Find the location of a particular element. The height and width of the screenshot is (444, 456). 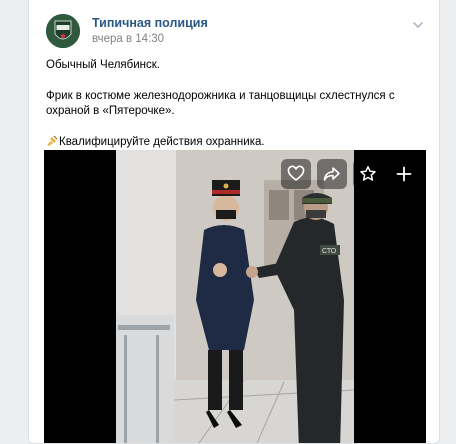

like-video-button is located at coordinates (296, 174).